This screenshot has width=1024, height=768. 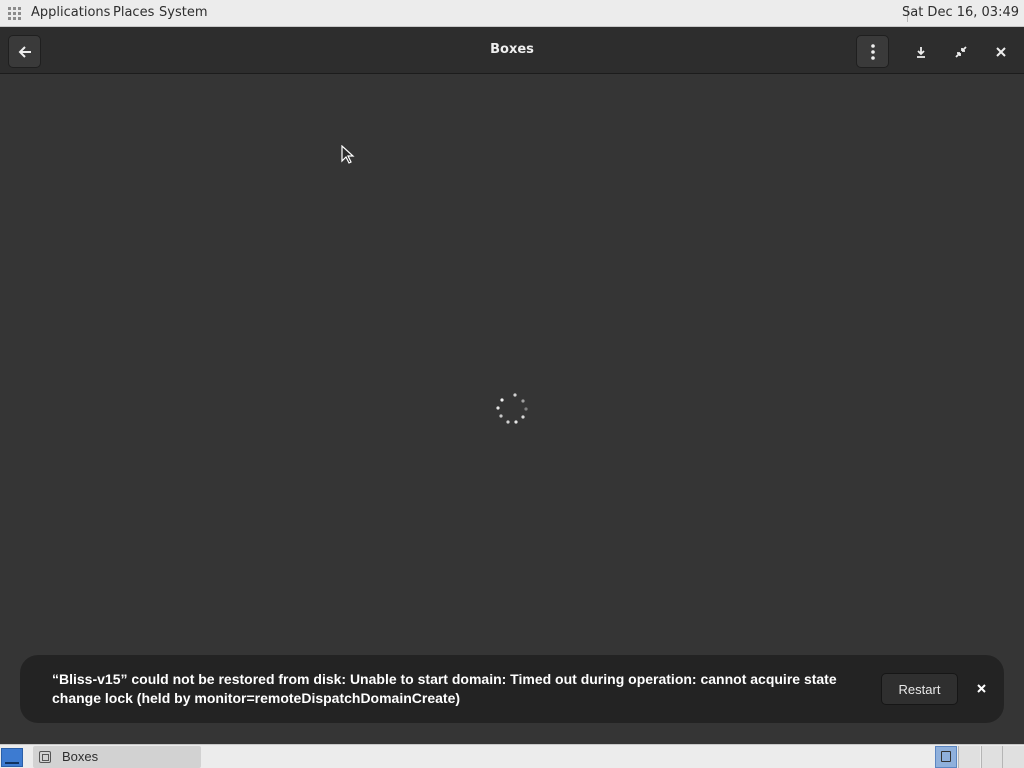 I want to click on menu-applications: Applications, so click(x=70, y=12).